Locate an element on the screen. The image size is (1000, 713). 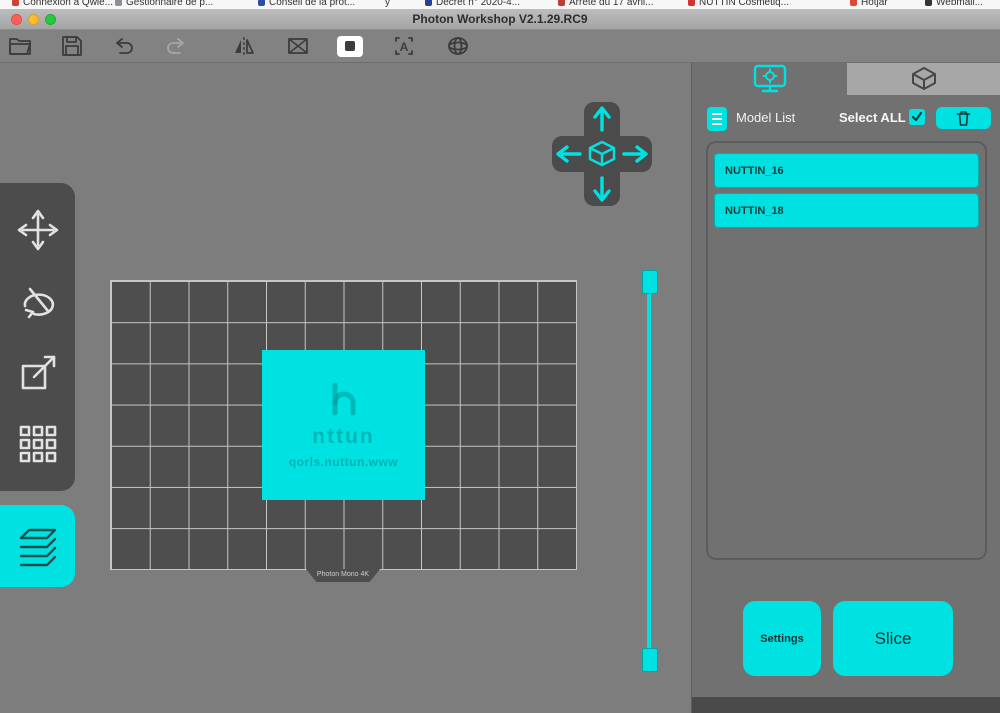
model-list-title: Model List is located at coordinates (766, 117).